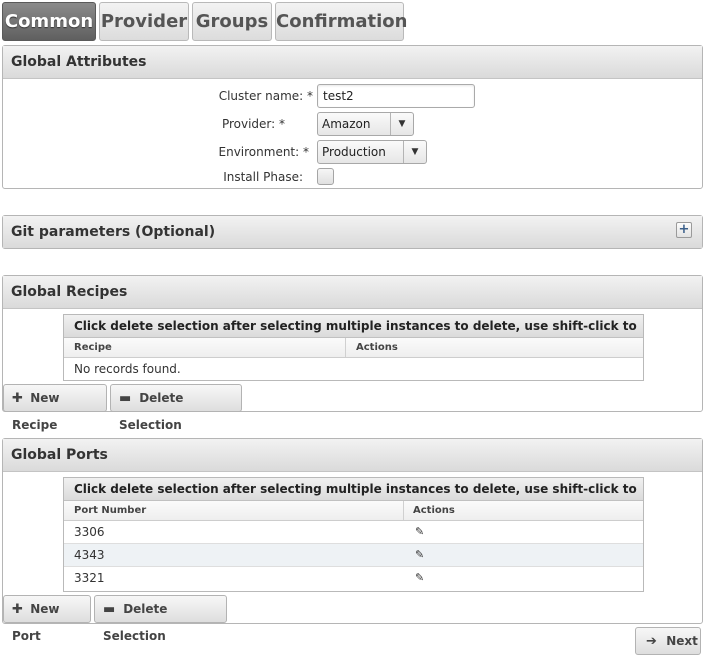 This screenshot has width=706, height=657. Describe the element at coordinates (49, 21) in the screenshot. I see `tab-common: Common` at that location.